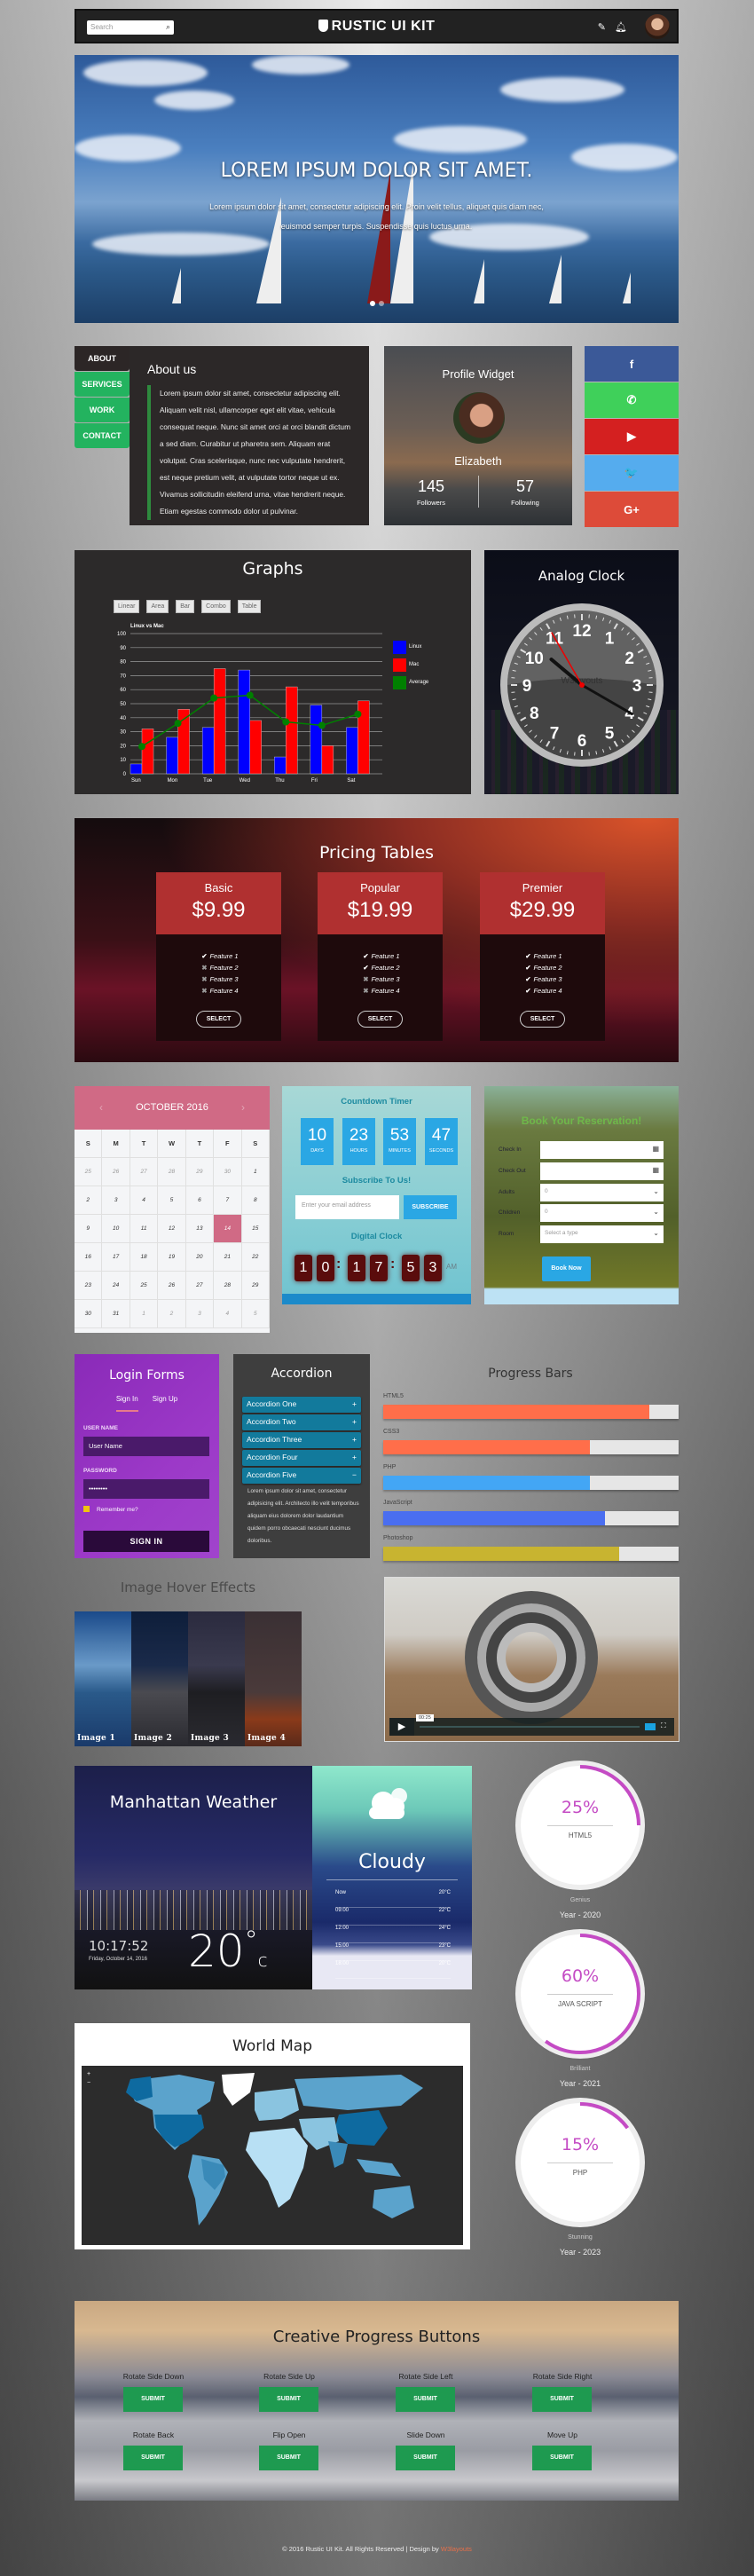  Describe the element at coordinates (531, 1660) in the screenshot. I see `video-player: ▶ 00:25 ⛶` at that location.